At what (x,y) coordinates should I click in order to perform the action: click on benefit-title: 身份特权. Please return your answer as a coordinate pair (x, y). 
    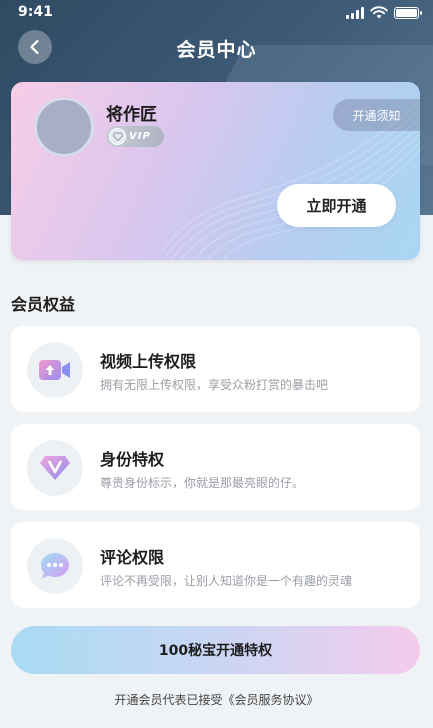
    Looking at the image, I should click on (132, 459).